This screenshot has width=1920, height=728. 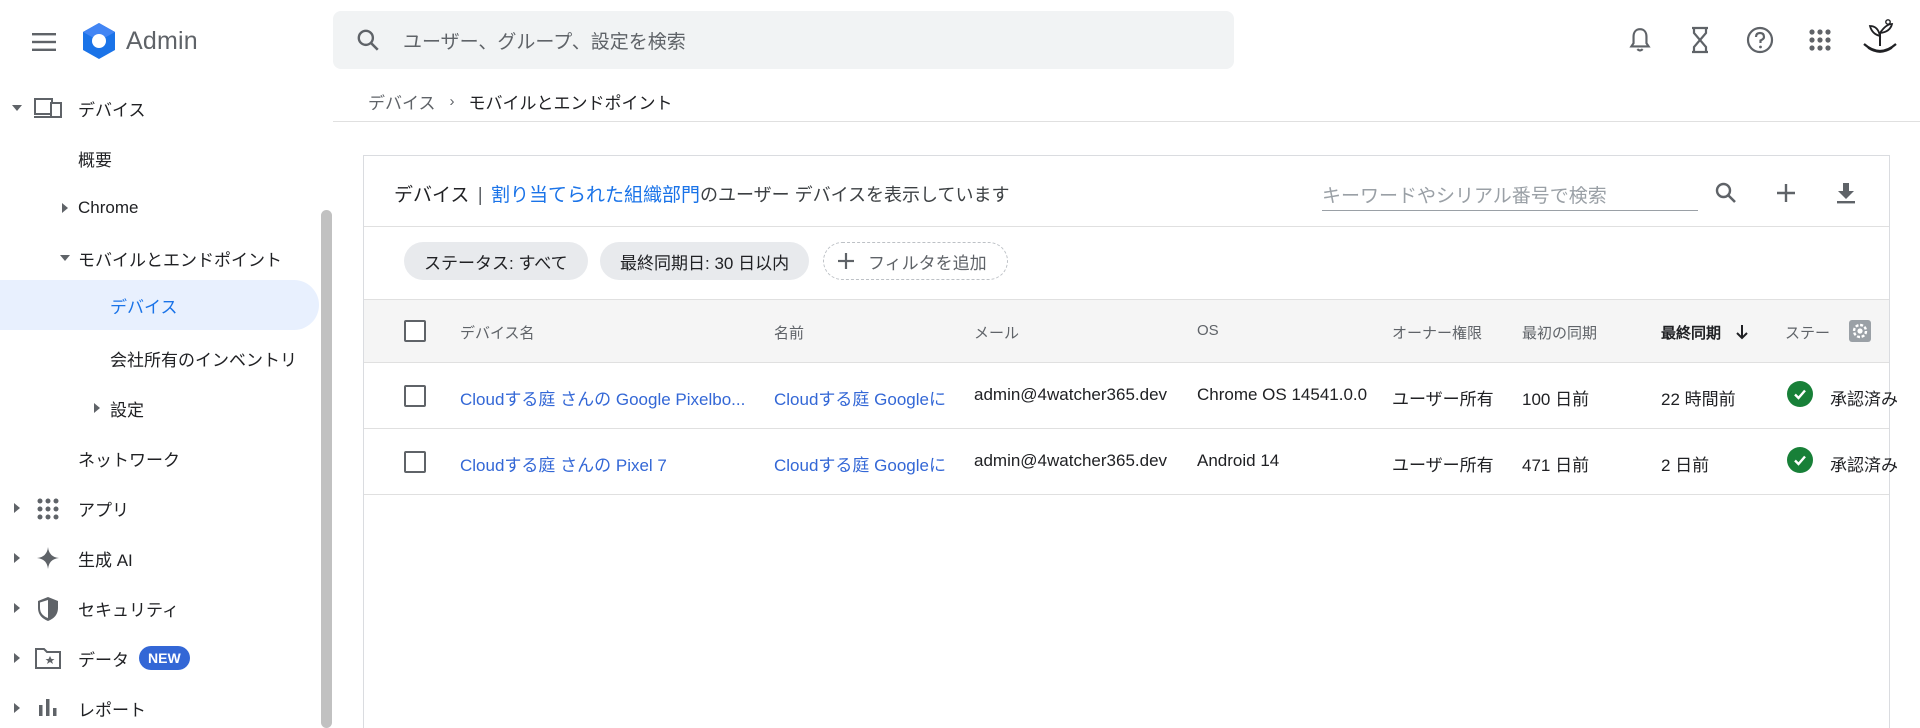 I want to click on sidebar-item-data: データ NEW, so click(x=160, y=658).